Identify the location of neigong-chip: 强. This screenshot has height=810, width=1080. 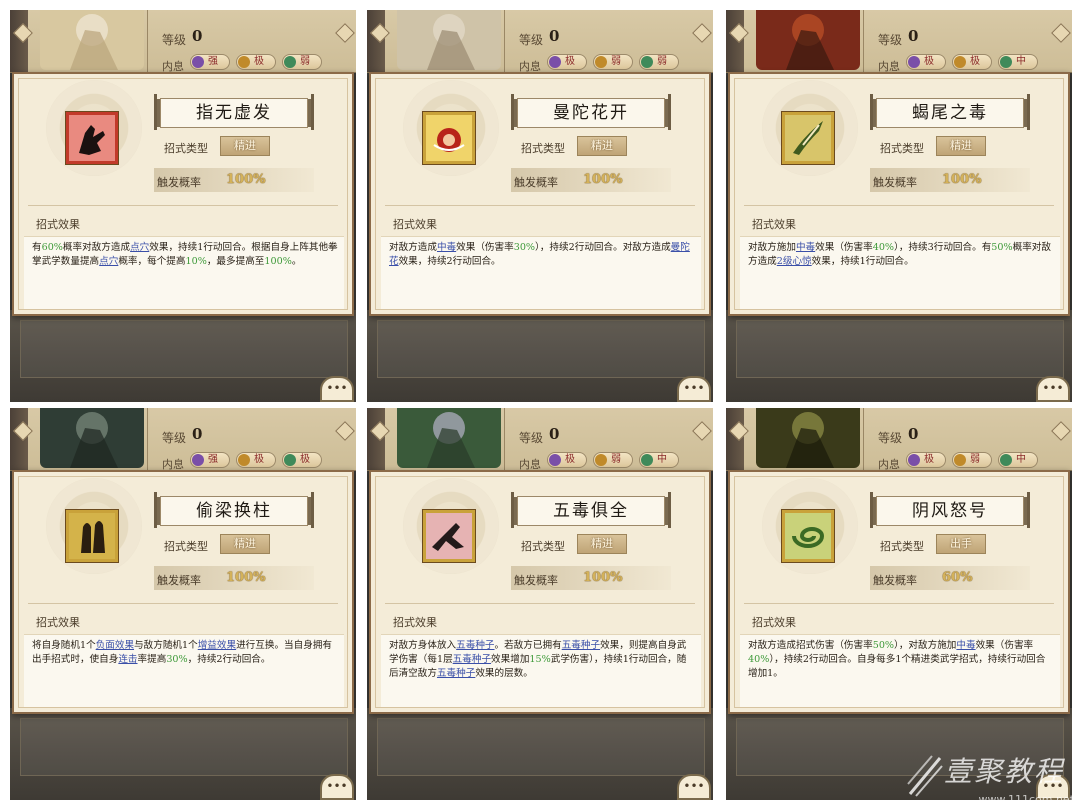
(210, 62).